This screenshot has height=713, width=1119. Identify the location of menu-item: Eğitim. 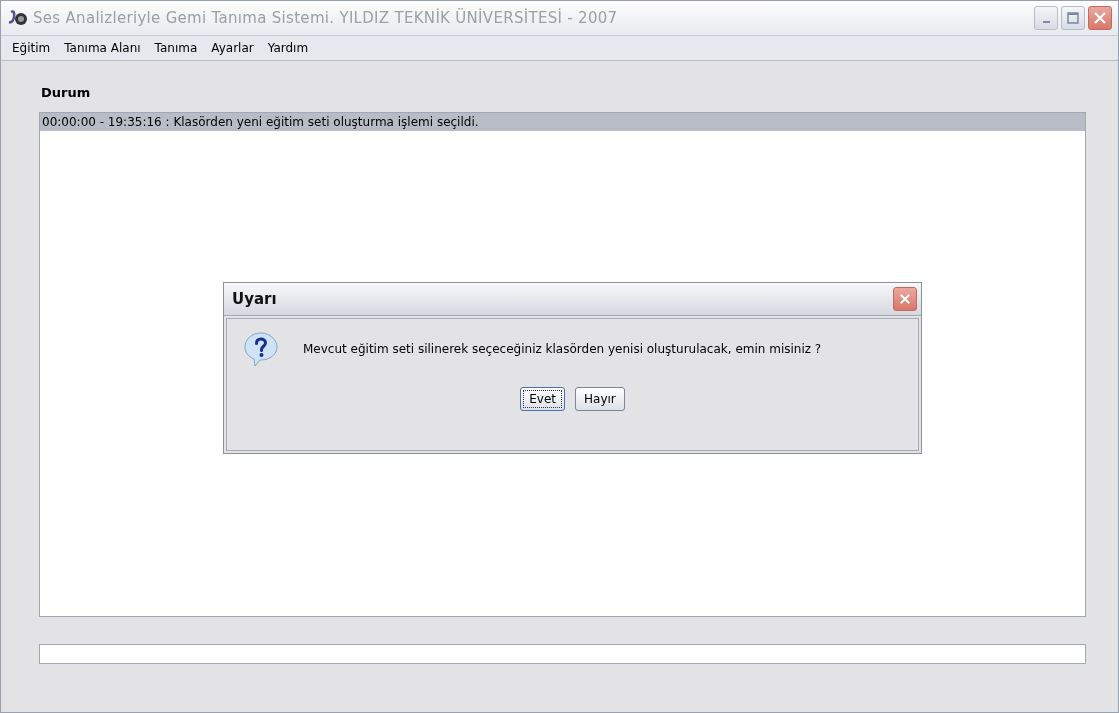
(31, 48).